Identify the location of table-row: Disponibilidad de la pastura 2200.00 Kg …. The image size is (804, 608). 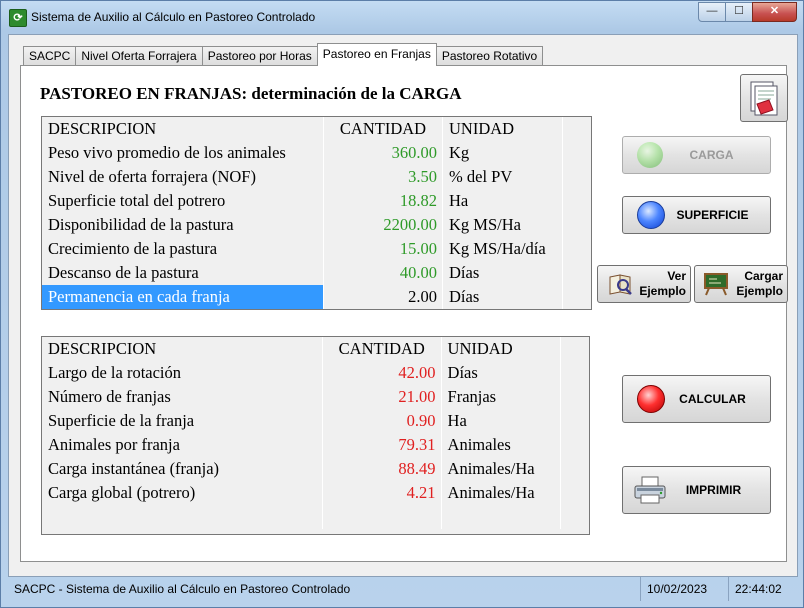
(316, 225).